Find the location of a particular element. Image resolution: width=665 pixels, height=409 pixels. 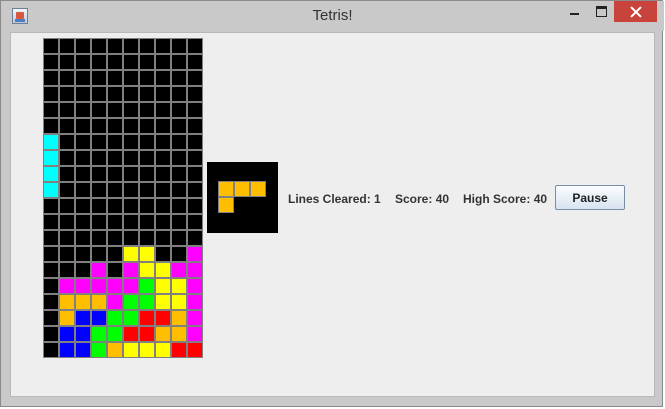

high-score-label: High Score: is located at coordinates (497, 199).